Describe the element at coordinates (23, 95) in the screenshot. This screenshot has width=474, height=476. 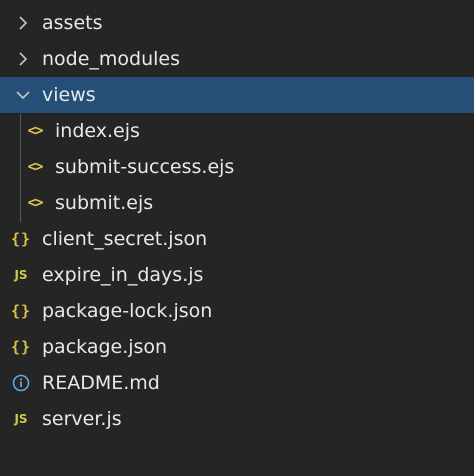
I see `chevron-down-icon` at that location.